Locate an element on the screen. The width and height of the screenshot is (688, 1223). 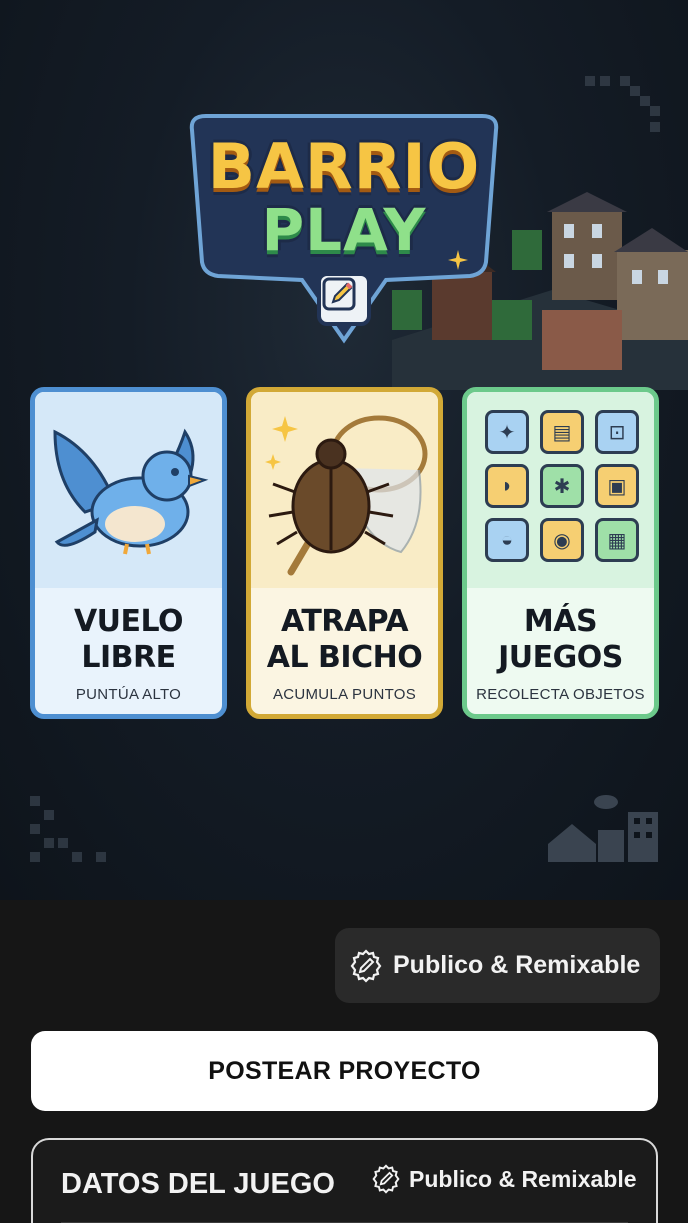
beetle-net-icon is located at coordinates (346, 495).